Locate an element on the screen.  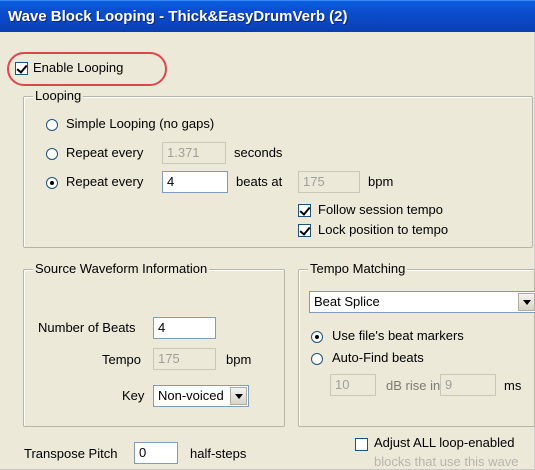
number-of-beats-label: Number of Beats is located at coordinates (87, 327).